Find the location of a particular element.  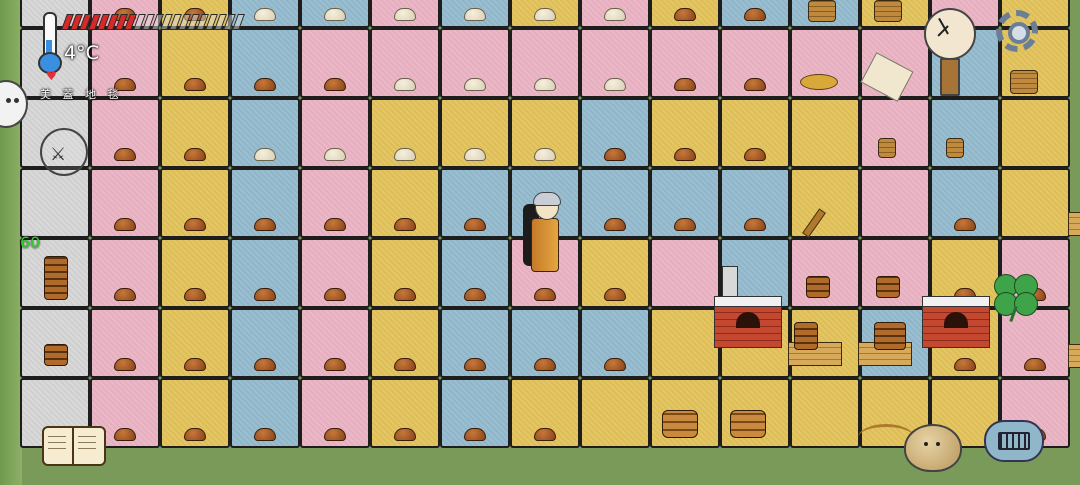

grief-shield-icon: ⚔ is located at coordinates (64, 152).